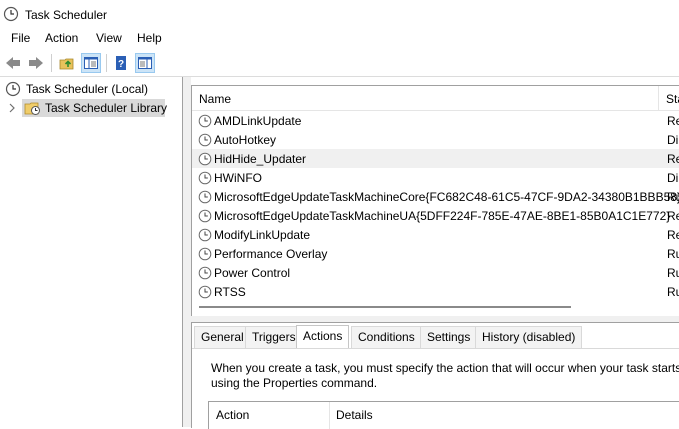 The image size is (679, 429). Describe the element at coordinates (91, 63) in the screenshot. I see `show-hide-console-tree-icon` at that location.